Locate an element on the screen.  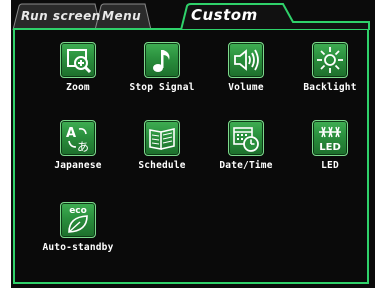
app-zoom: Zoom is located at coordinates (78, 77).